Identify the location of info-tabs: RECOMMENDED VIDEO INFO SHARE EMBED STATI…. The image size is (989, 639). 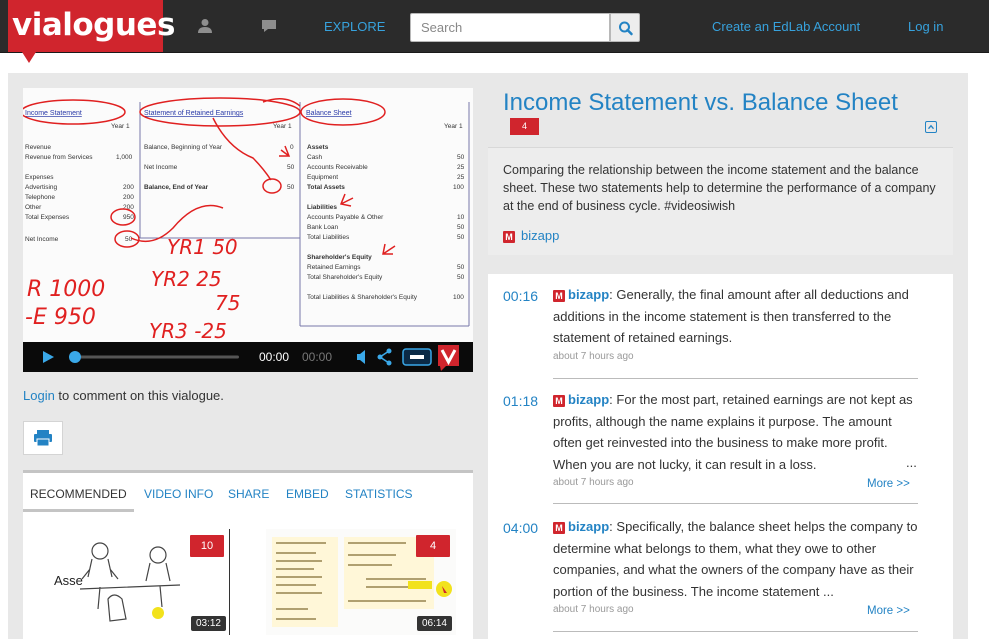
(248, 554).